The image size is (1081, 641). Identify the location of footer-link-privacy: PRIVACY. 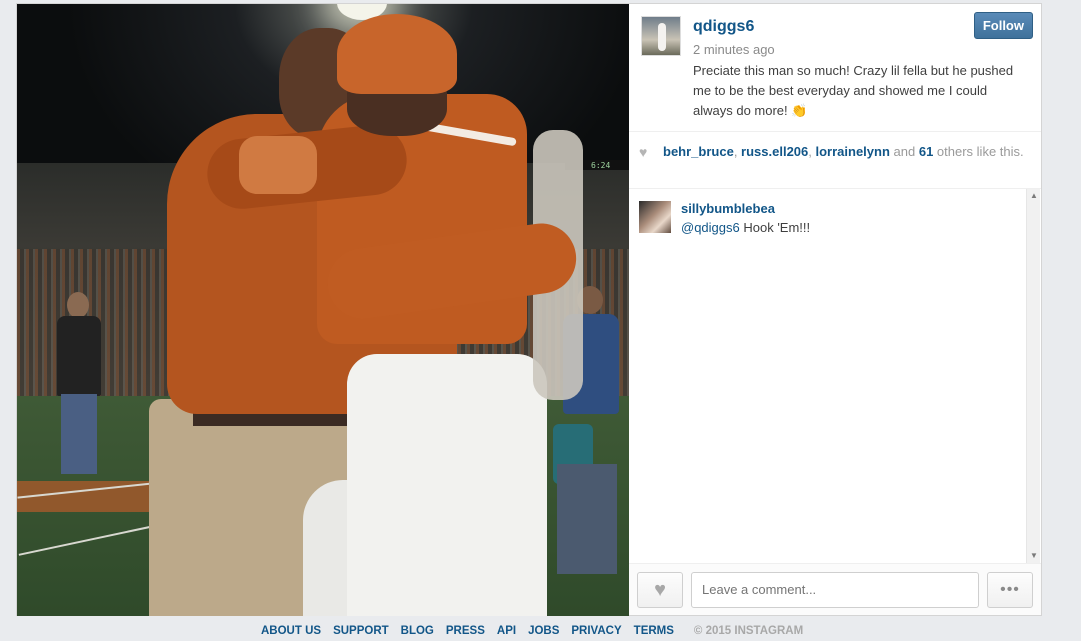
(596, 631).